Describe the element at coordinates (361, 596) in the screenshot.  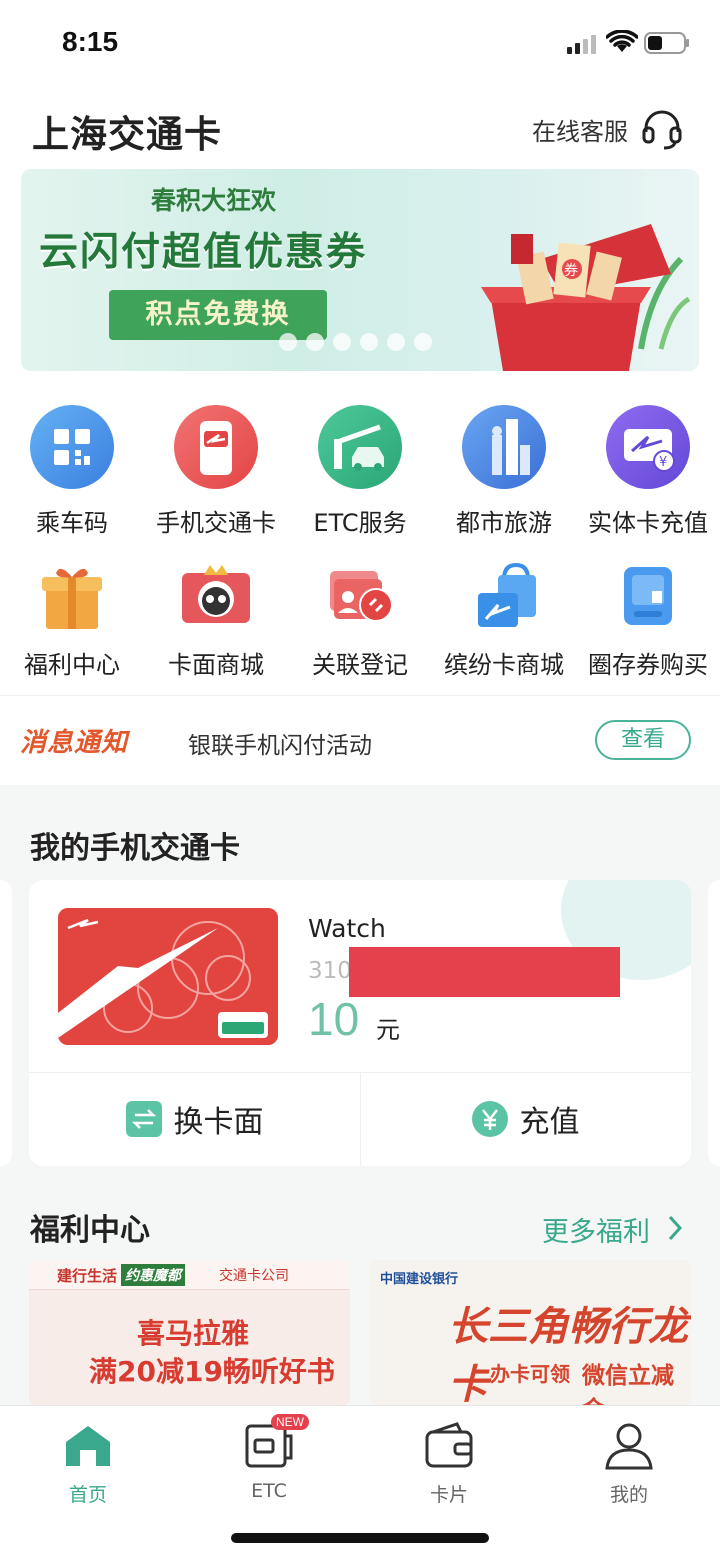
I see `link-card-icon` at that location.